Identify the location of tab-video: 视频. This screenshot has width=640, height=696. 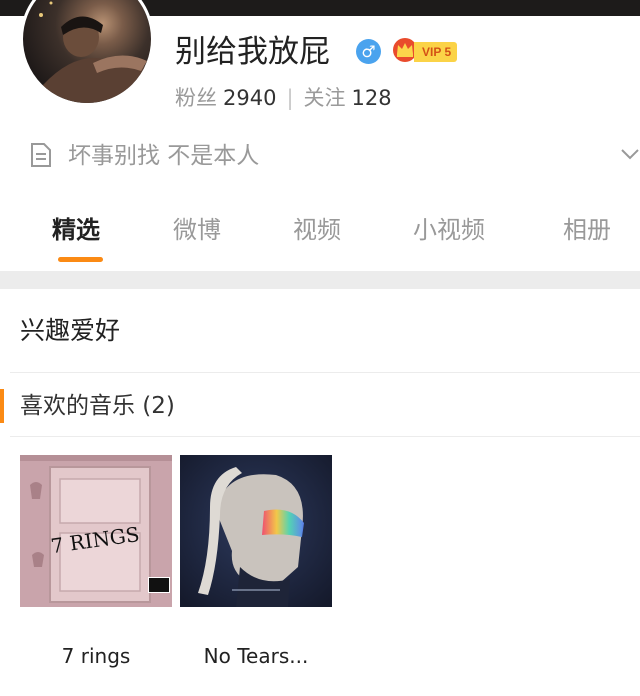
(317, 230).